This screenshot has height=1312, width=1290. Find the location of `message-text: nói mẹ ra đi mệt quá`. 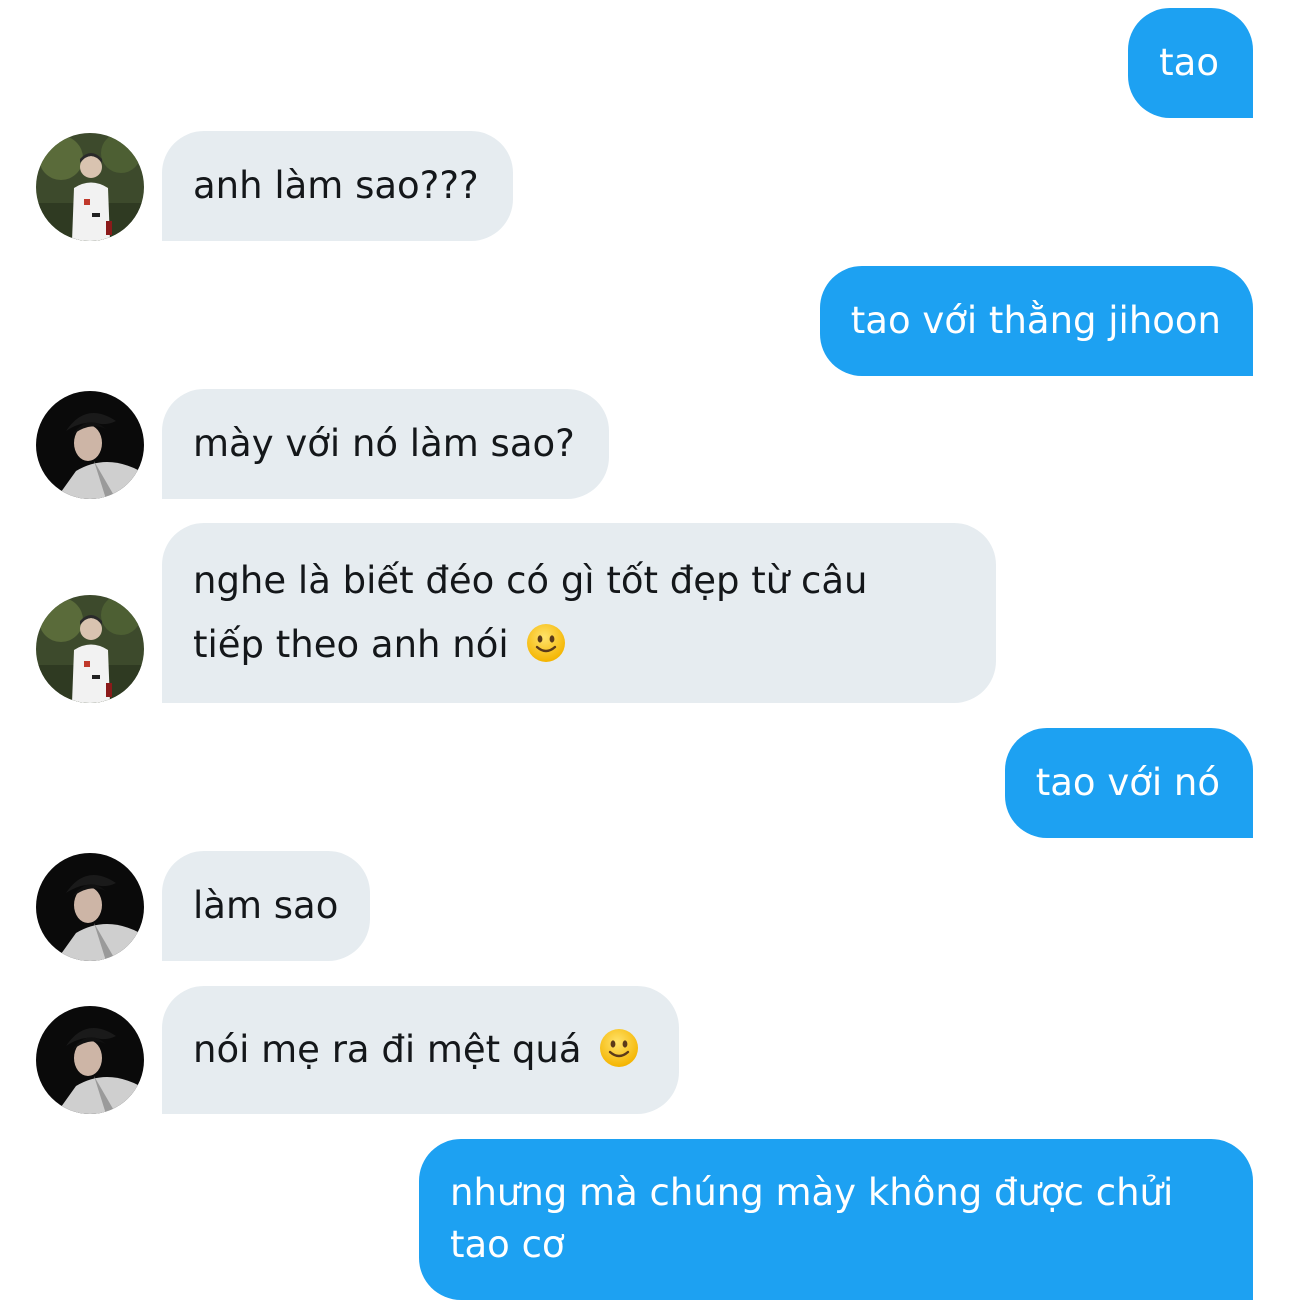

message-text: nói mẹ ra đi mệt quá is located at coordinates (387, 1049).